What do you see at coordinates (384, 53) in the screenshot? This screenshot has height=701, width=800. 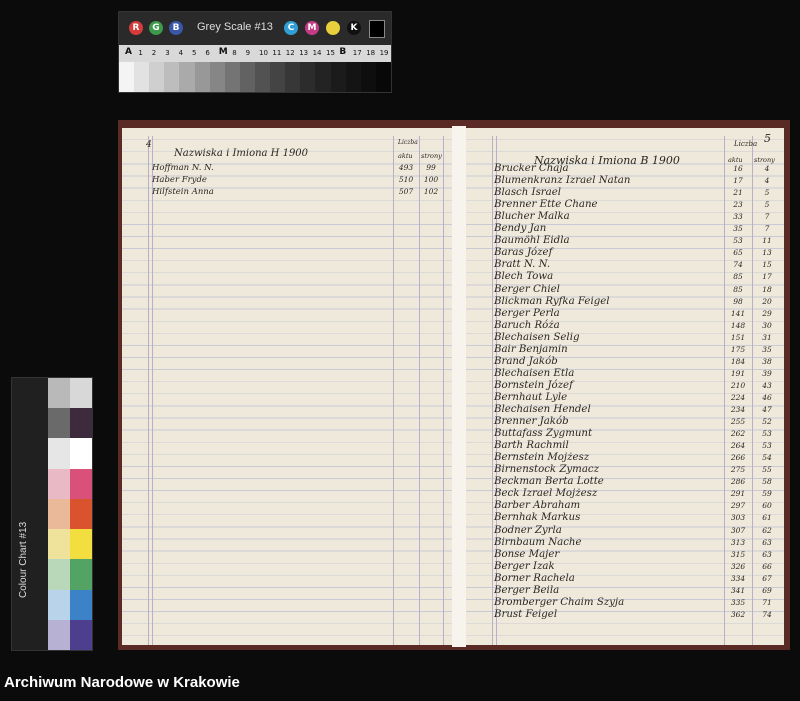 I see `ruler-mark: 19` at bounding box center [384, 53].